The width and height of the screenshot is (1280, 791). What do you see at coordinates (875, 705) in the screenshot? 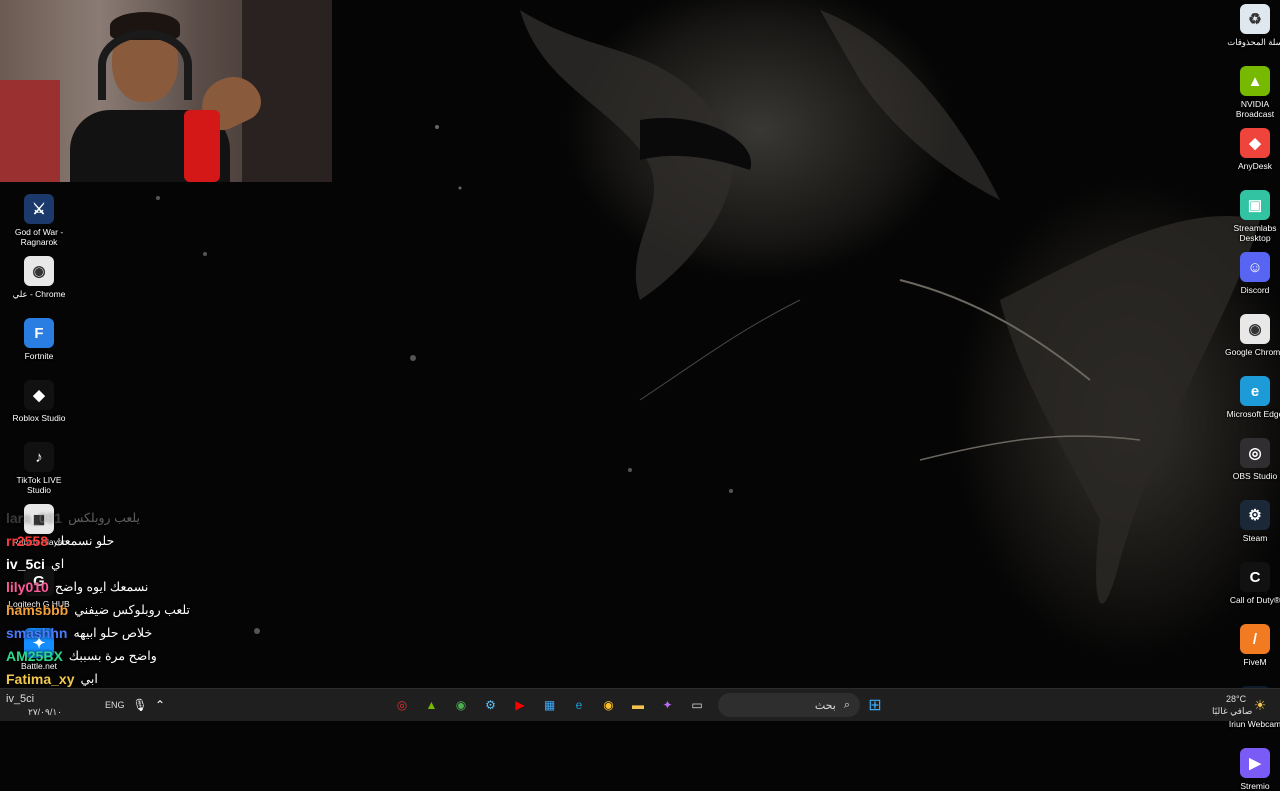
I see `start-button: ⊞` at bounding box center [875, 705].